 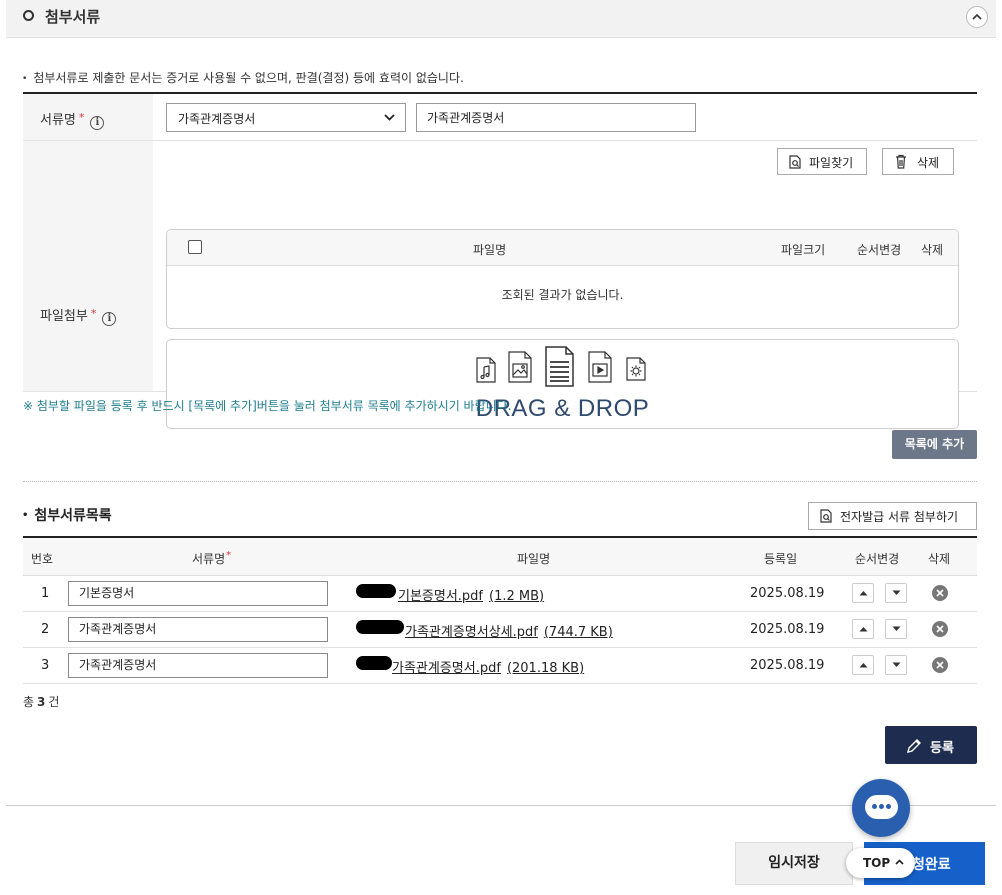 I want to click on doc-name-header: 서류명 * i, so click(x=88, y=117).